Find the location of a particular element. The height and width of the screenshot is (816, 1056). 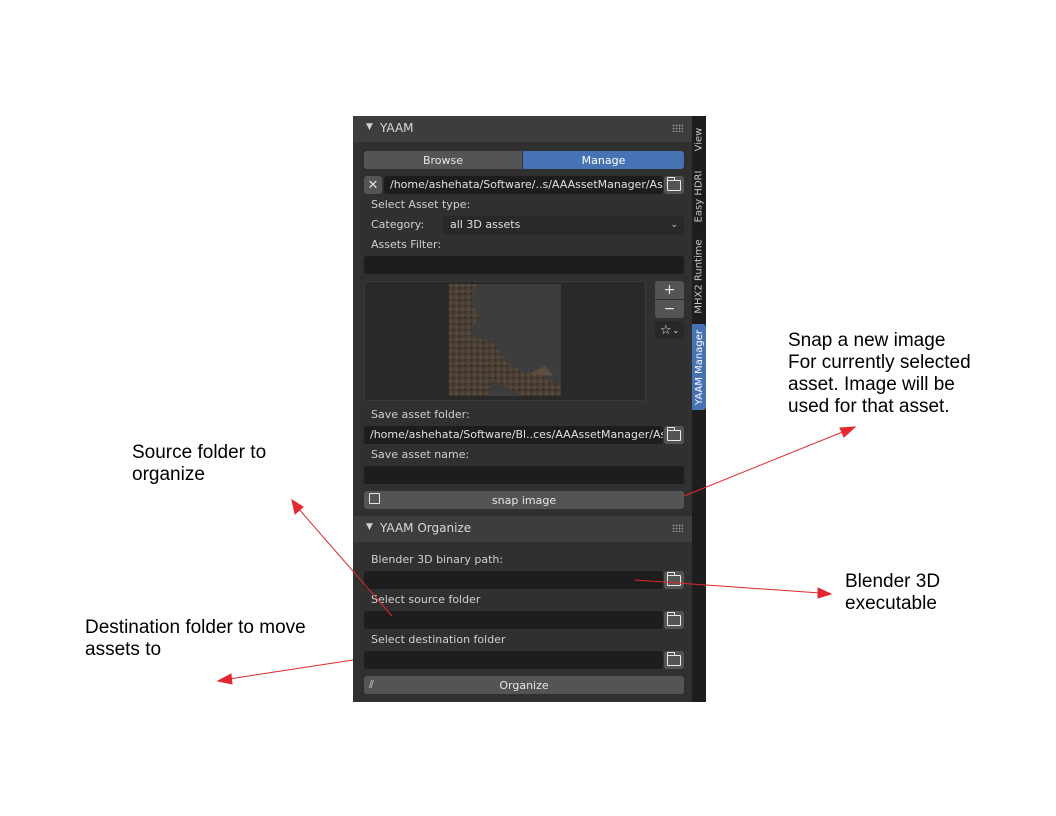

blender-path-field is located at coordinates (513, 580).